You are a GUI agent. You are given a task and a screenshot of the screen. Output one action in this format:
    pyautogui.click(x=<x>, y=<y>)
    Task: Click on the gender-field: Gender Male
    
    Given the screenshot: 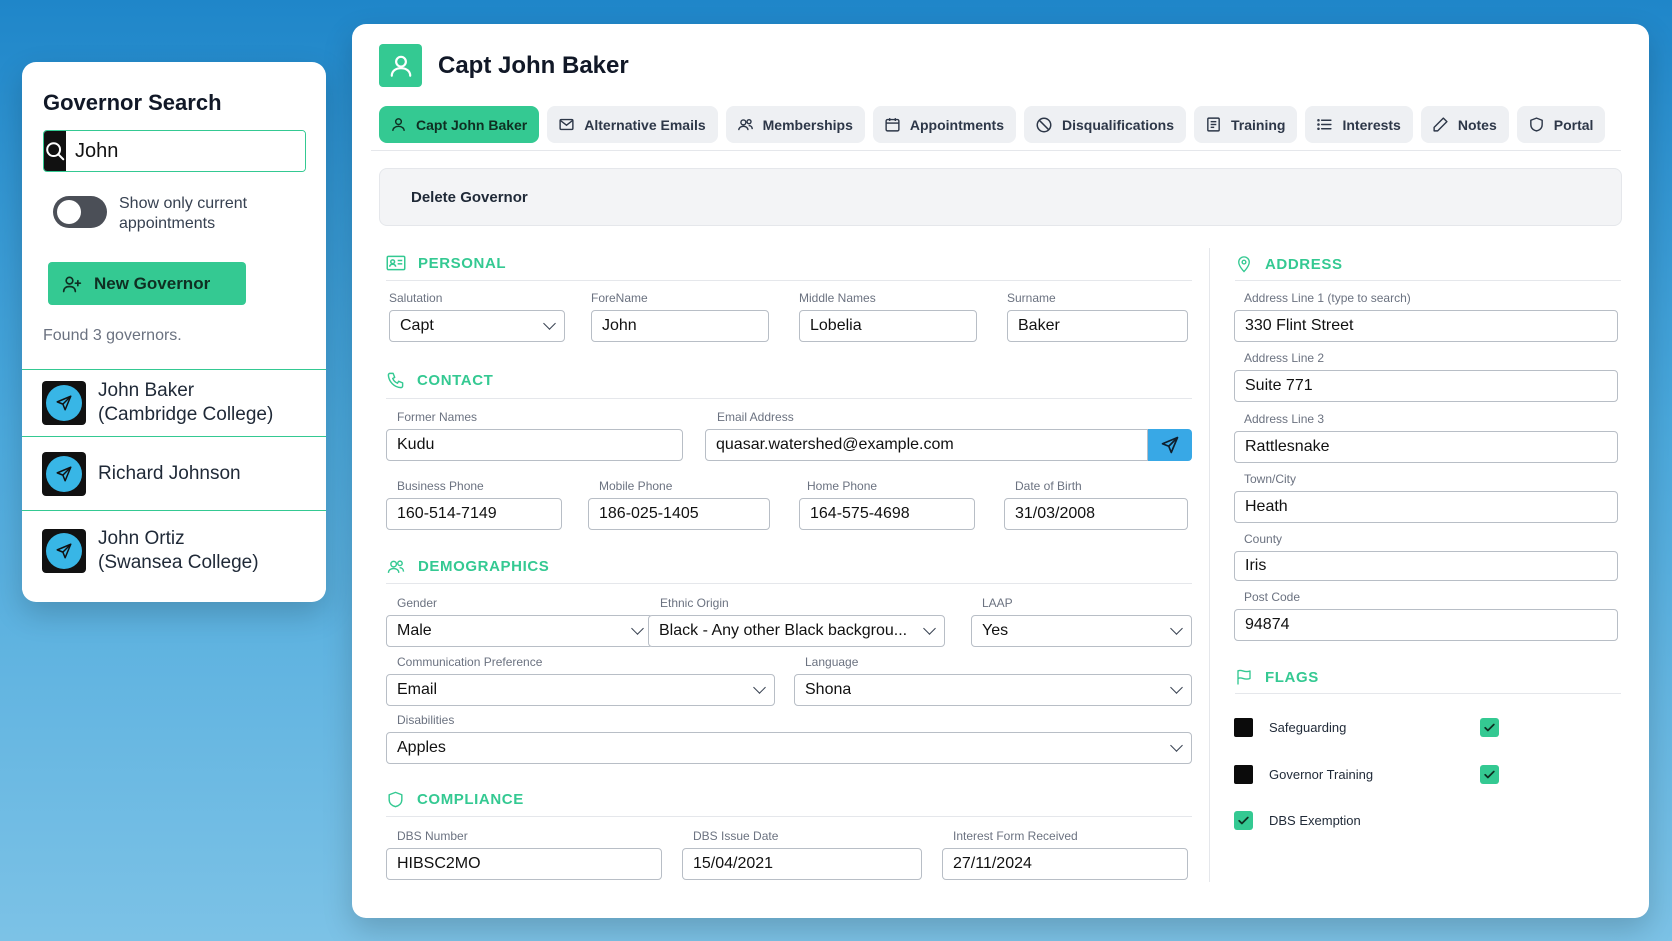 What is the action you would take?
    pyautogui.click(x=519, y=621)
    